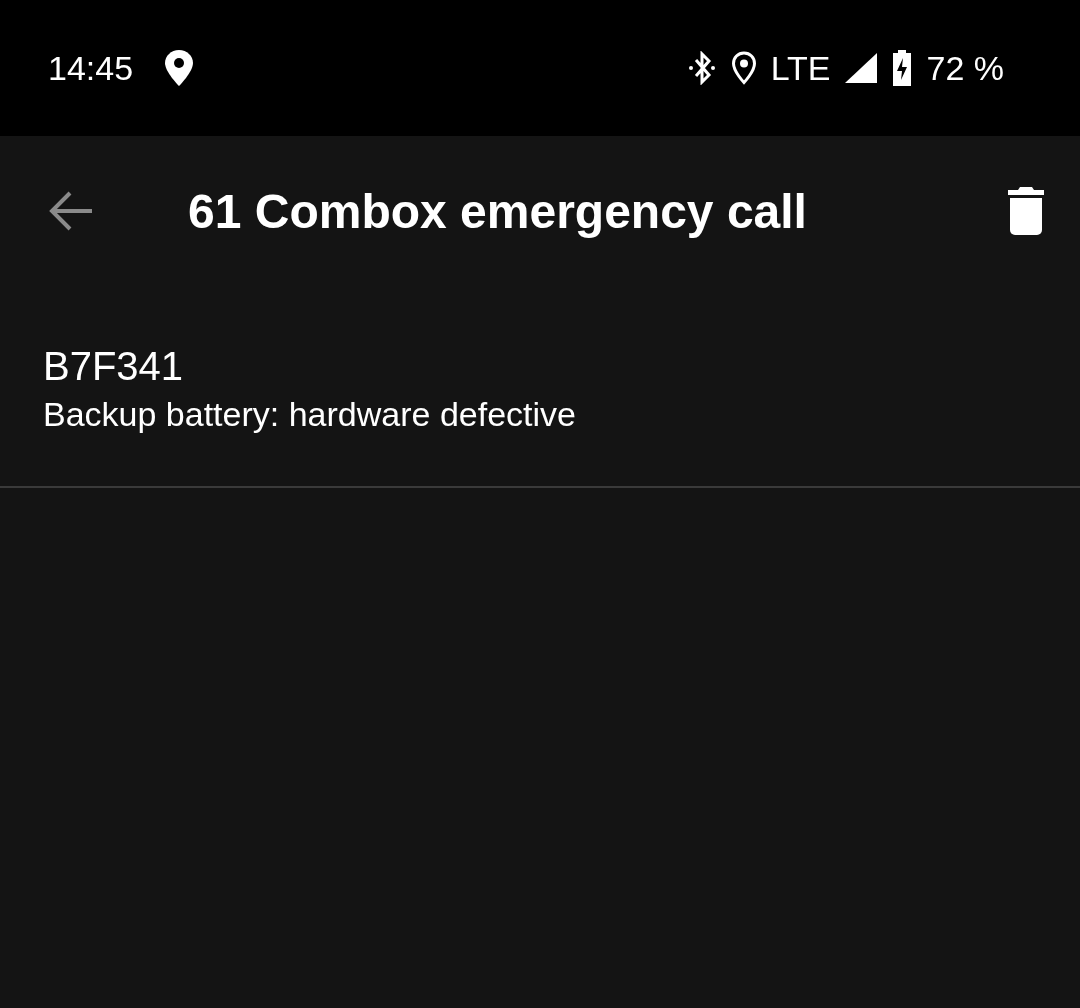  What do you see at coordinates (310, 414) in the screenshot?
I see `fault-description: Backup battery: hardware defective` at bounding box center [310, 414].